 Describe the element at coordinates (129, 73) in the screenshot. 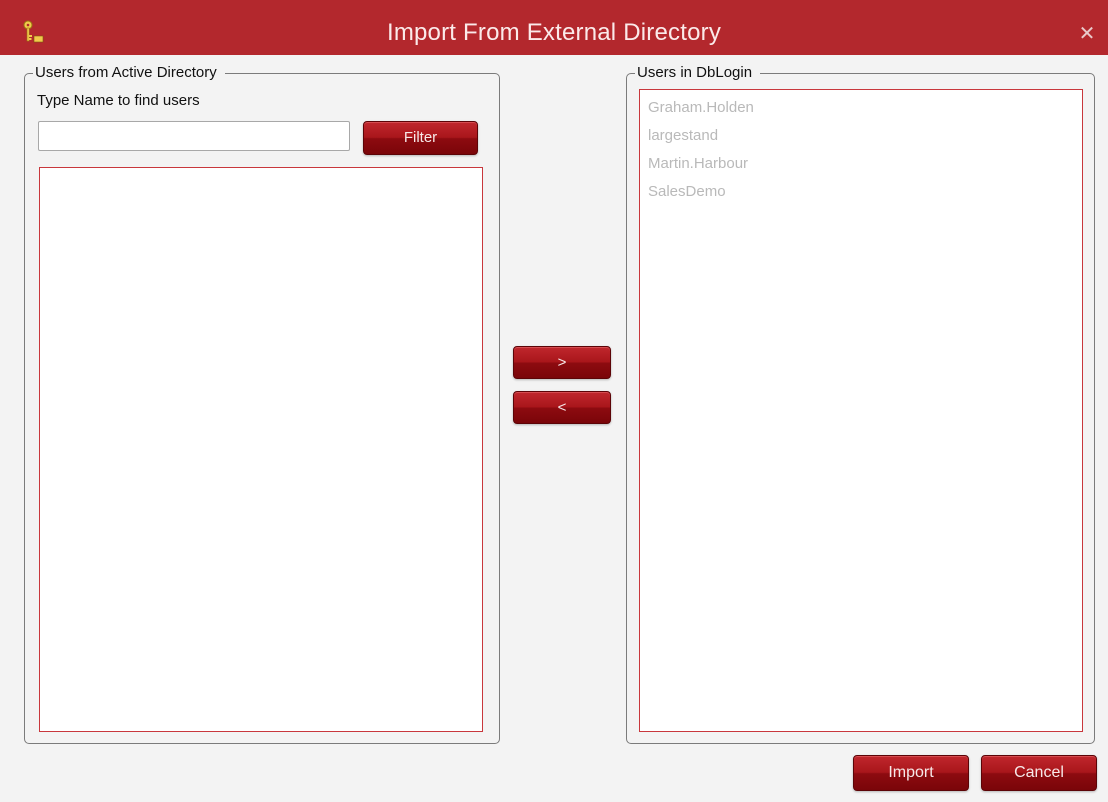

I see `active-directory-legend: Users from Active Directory` at that location.